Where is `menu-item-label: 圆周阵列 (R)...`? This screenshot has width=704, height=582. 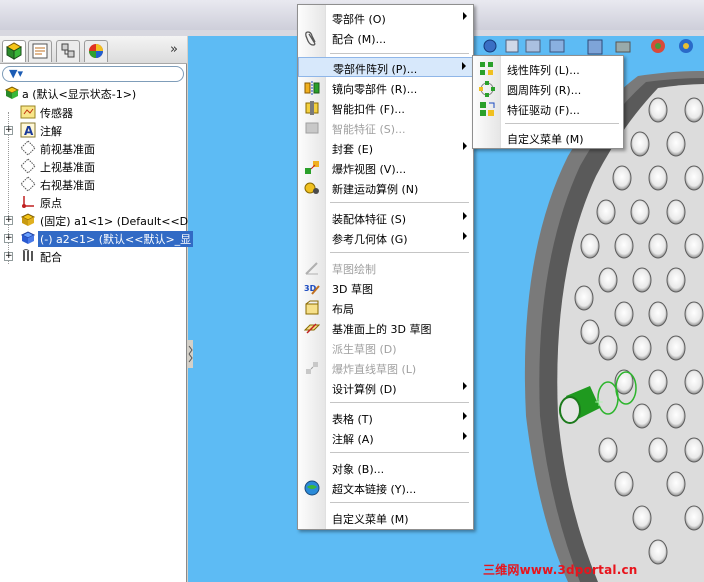 menu-item-label: 圆周阵列 (R)... is located at coordinates (544, 90).